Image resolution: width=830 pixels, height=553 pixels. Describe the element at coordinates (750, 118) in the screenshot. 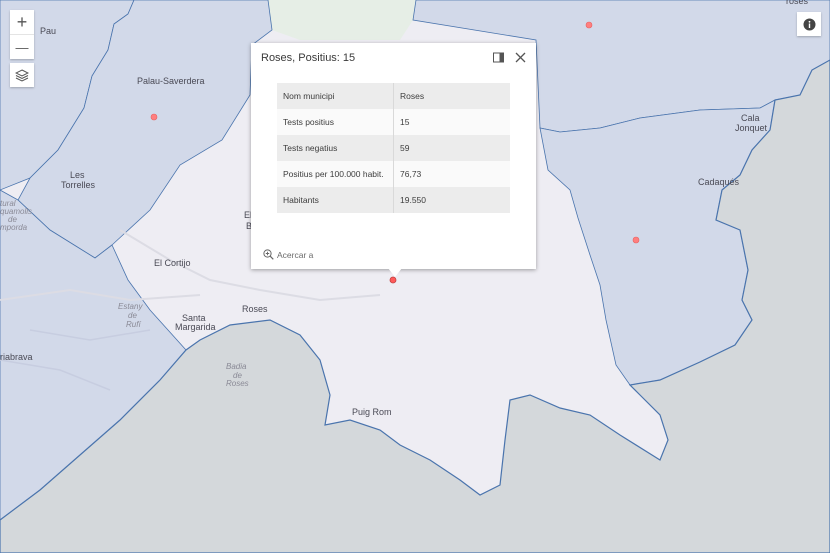

I see `place-label-cala: Cala` at that location.